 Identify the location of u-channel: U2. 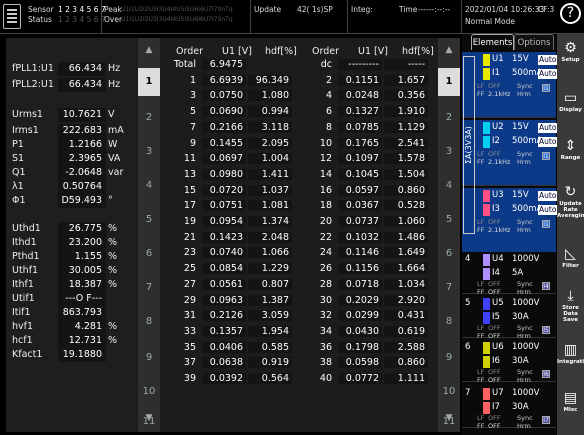
(498, 127).